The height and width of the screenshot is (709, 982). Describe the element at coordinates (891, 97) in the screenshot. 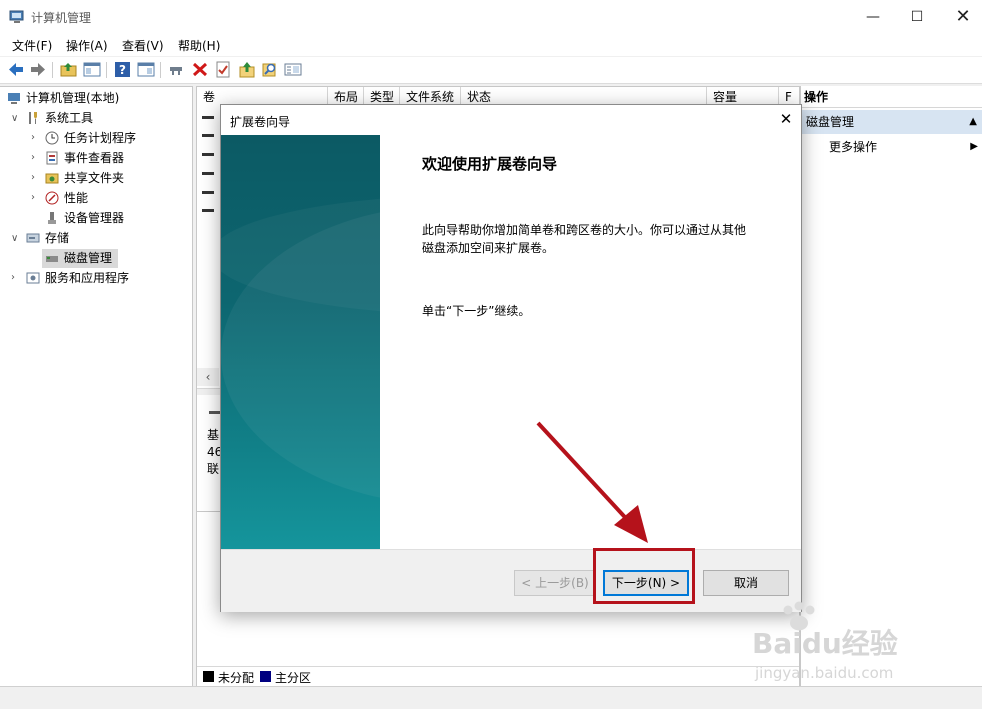

I see `actions-header: 操作` at that location.